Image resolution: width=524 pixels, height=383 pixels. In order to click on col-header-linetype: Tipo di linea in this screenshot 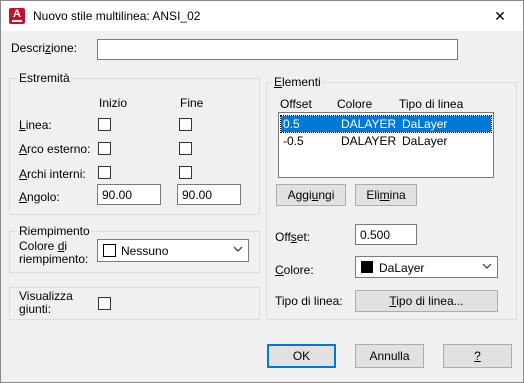, I will do `click(431, 104)`.